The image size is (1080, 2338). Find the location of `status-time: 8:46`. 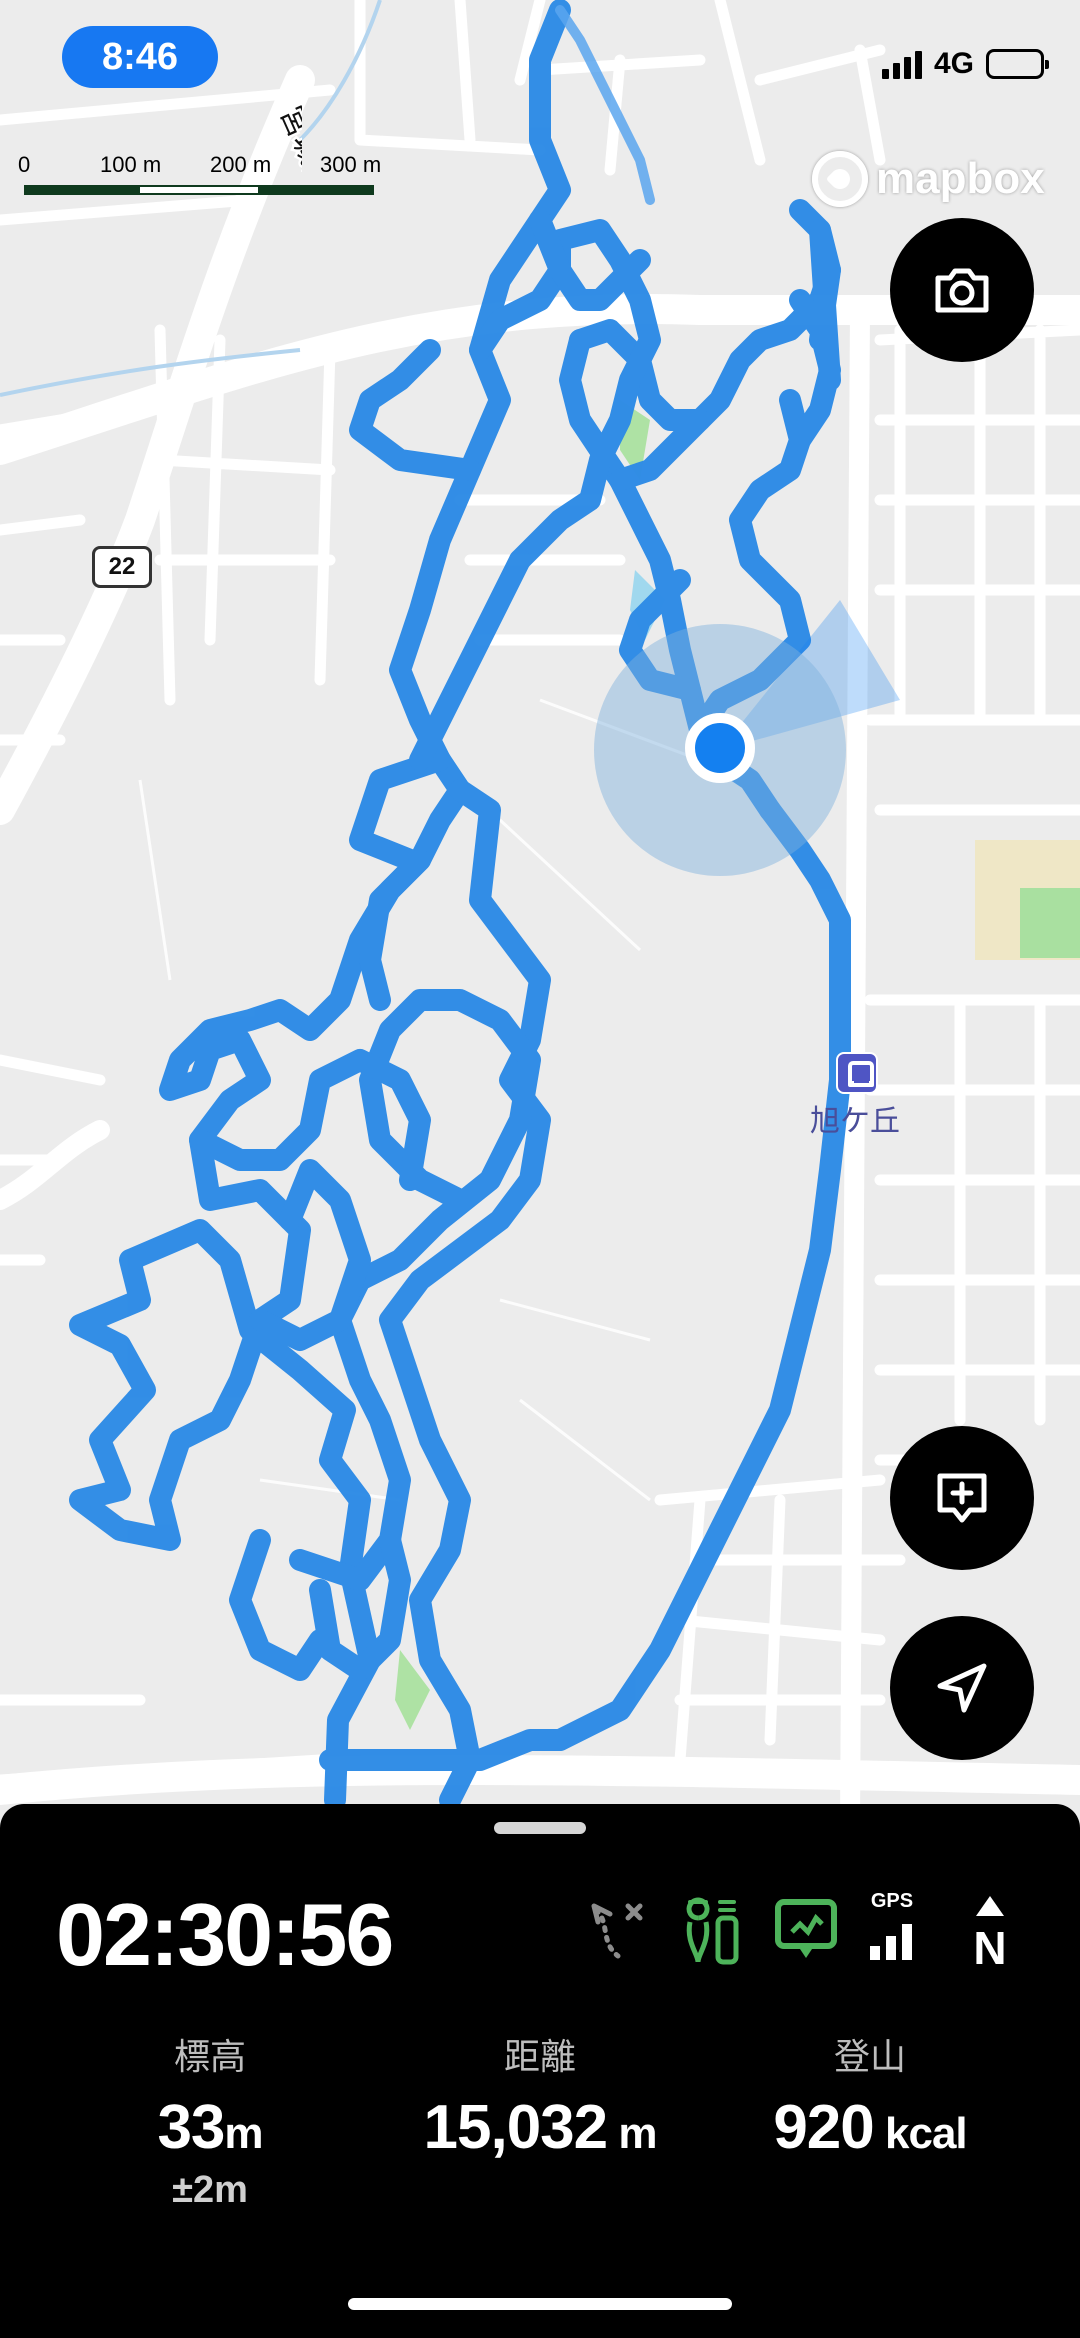

status-time: 8:46 is located at coordinates (140, 57).